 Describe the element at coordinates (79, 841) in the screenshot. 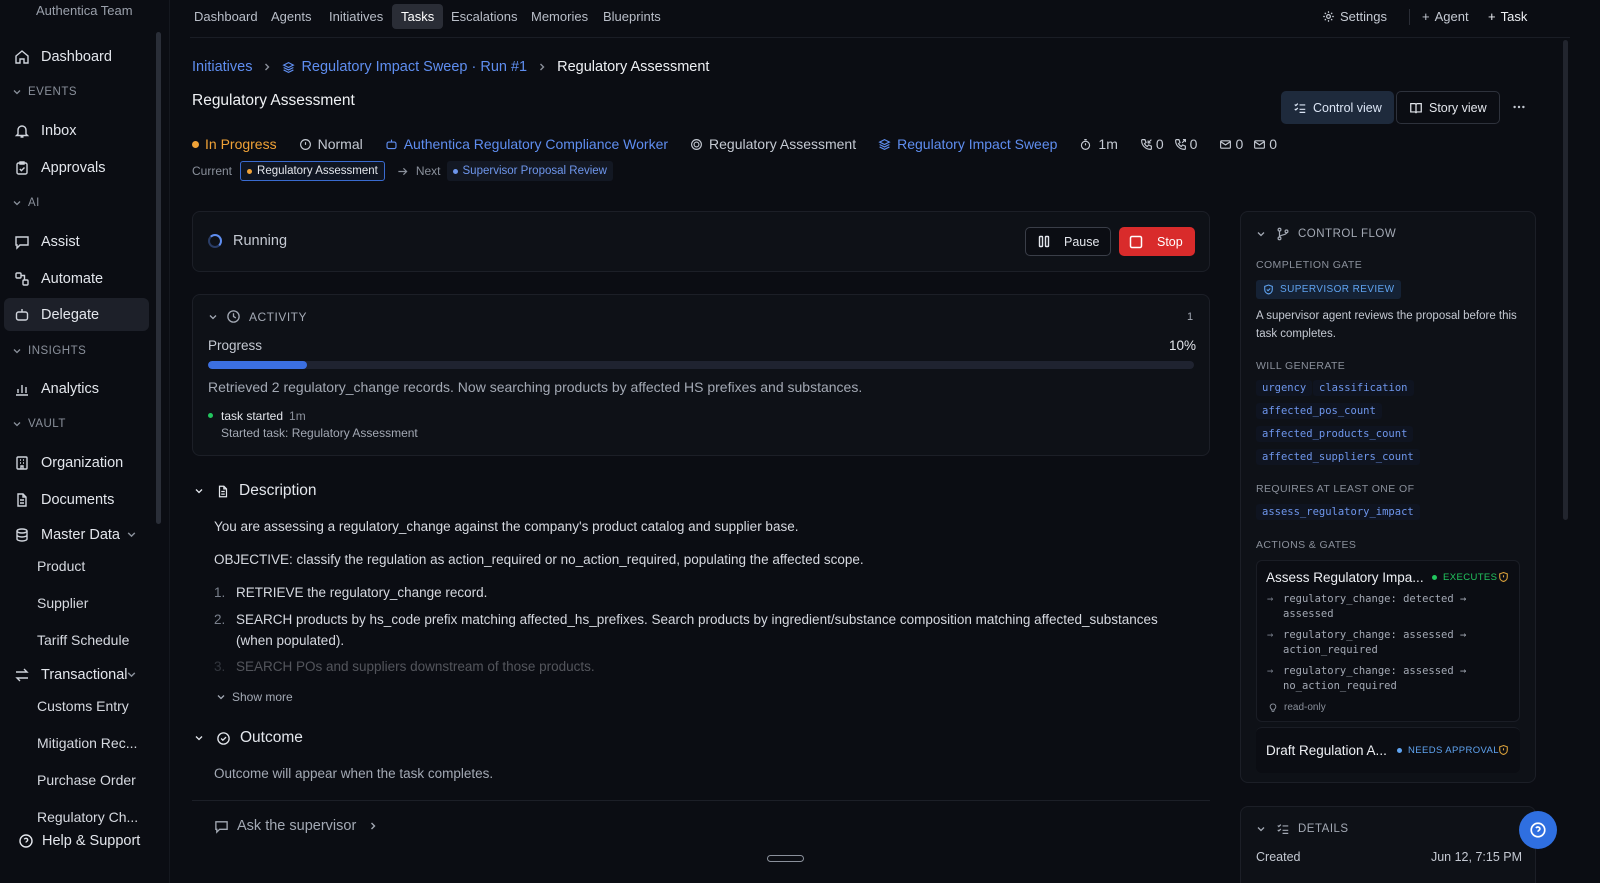

I see `help-support-link: Help & Support` at that location.